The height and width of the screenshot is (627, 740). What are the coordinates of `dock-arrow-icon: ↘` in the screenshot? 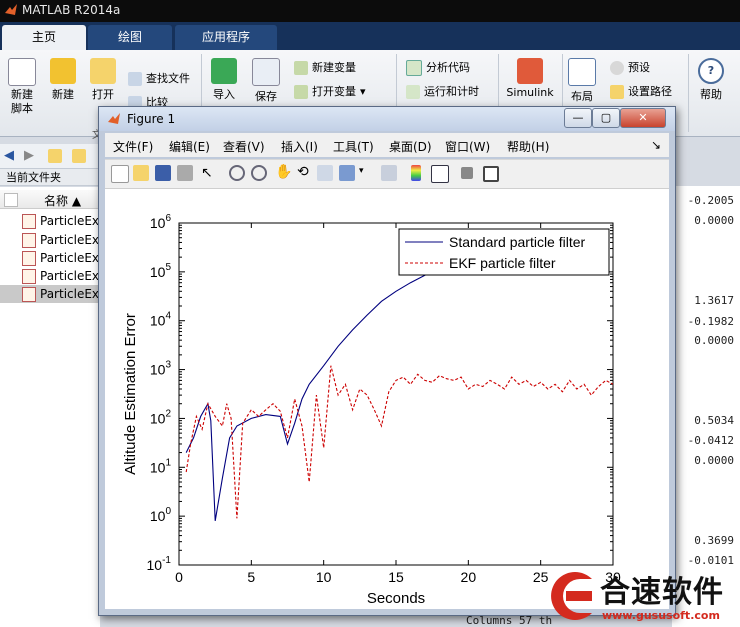 It's located at (656, 145).